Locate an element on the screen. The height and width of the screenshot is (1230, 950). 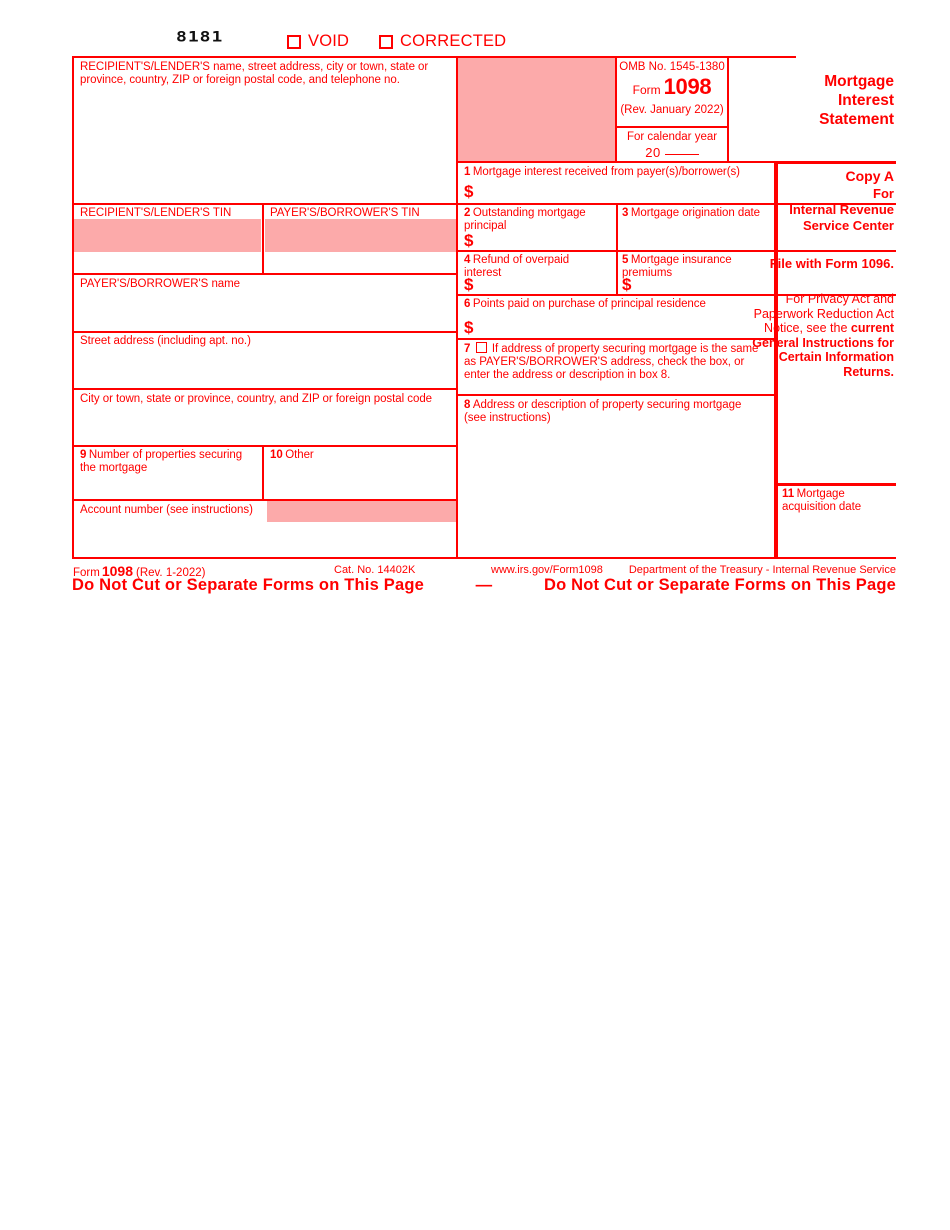
rule-tin-divider is located at coordinates (263, 238).